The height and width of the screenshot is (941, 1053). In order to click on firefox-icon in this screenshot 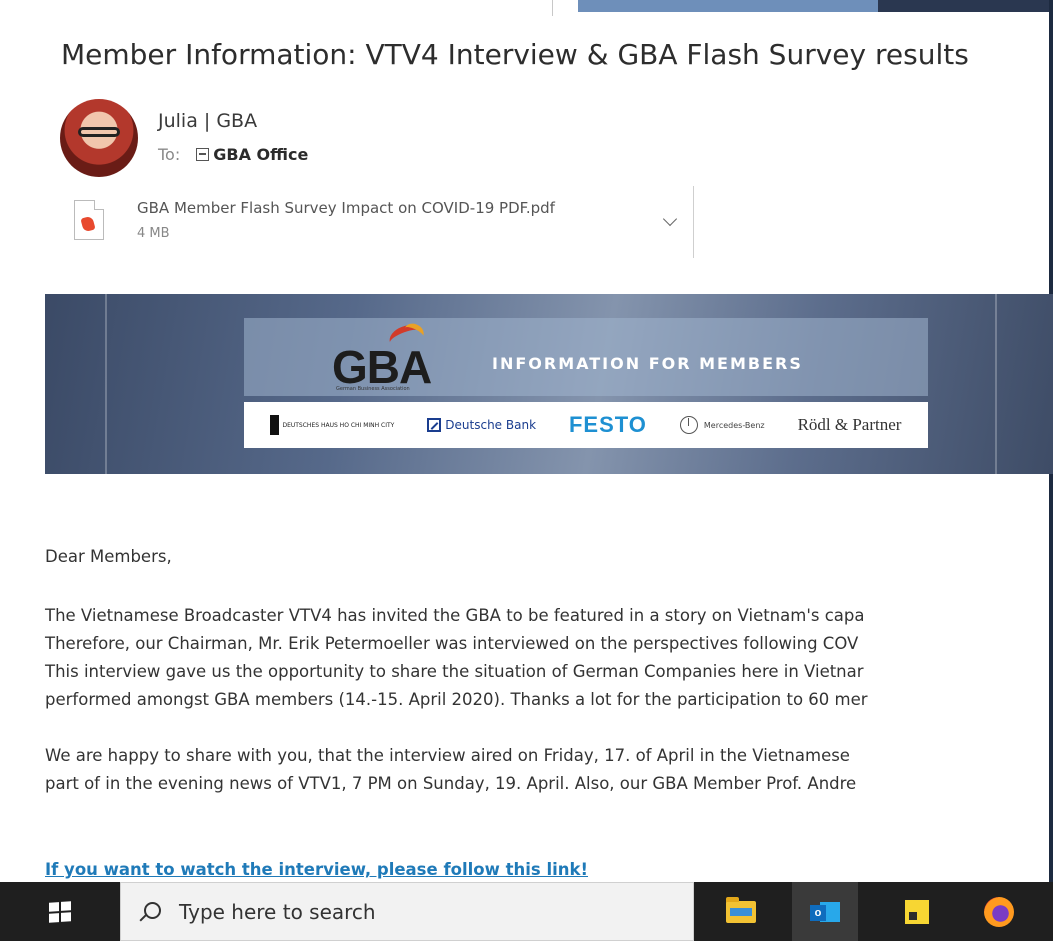, I will do `click(999, 911)`.